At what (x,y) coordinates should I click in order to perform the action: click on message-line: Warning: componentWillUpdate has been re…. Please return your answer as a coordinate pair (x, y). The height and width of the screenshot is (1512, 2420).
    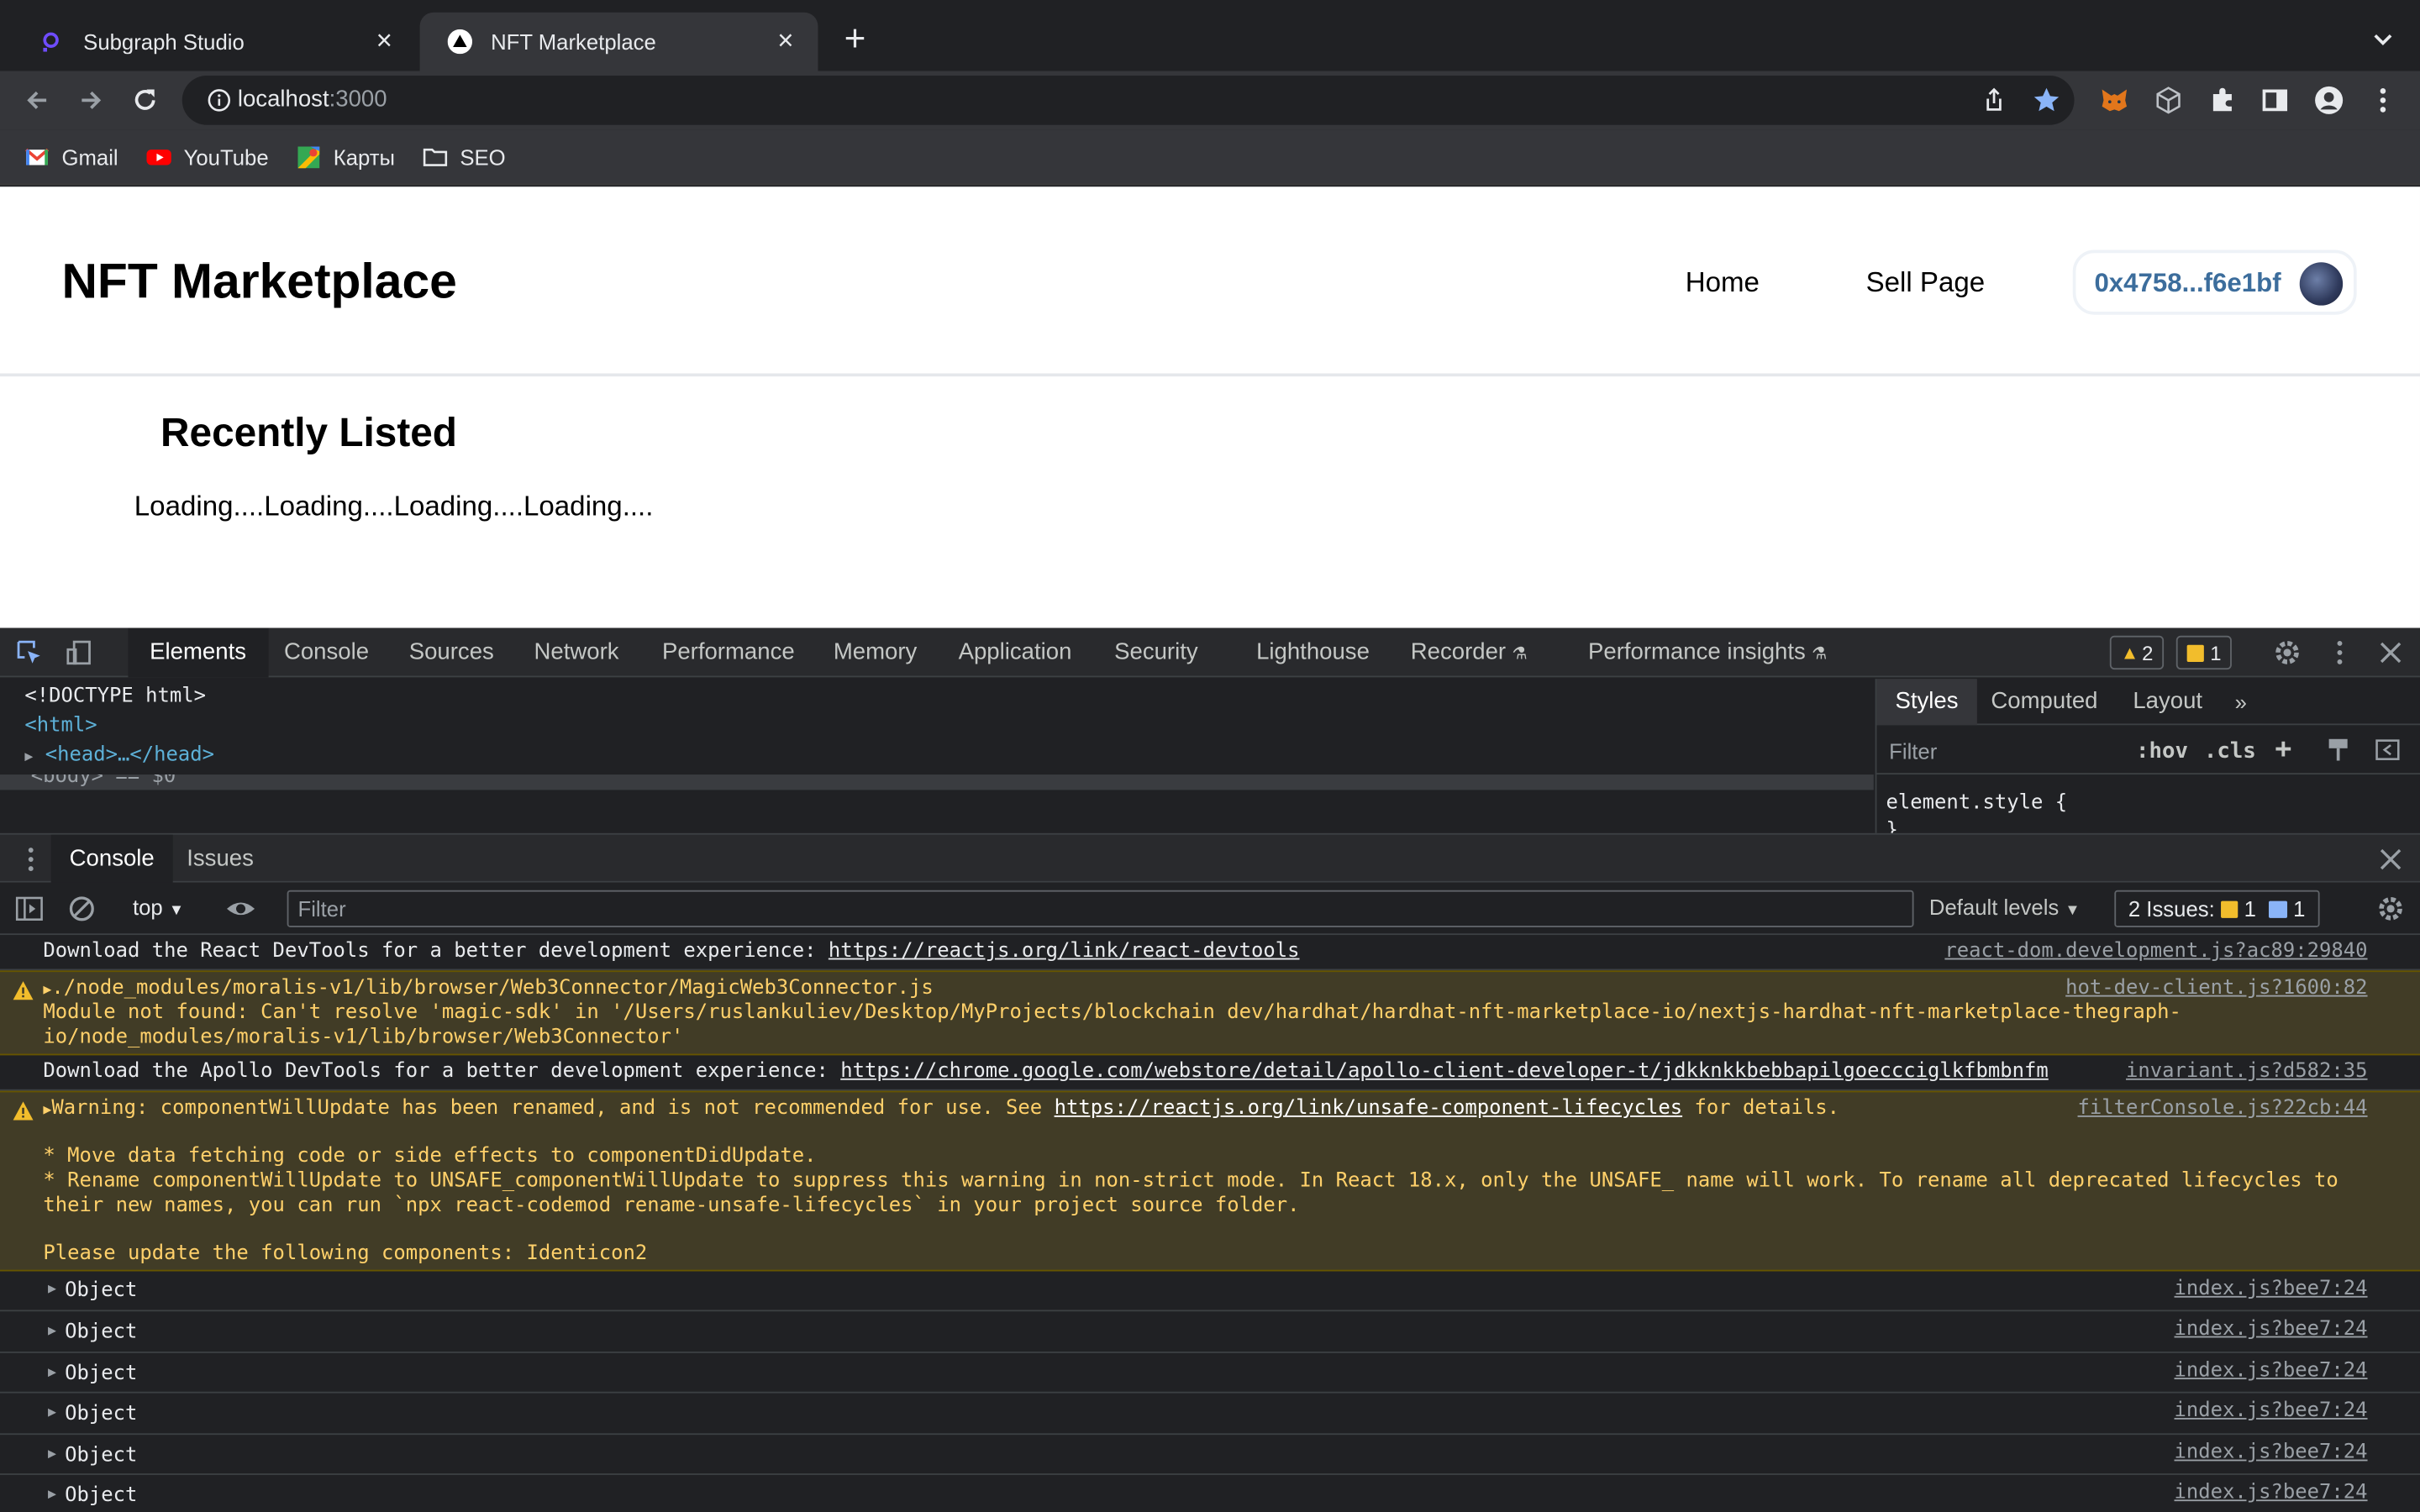
    Looking at the image, I should click on (553, 1108).